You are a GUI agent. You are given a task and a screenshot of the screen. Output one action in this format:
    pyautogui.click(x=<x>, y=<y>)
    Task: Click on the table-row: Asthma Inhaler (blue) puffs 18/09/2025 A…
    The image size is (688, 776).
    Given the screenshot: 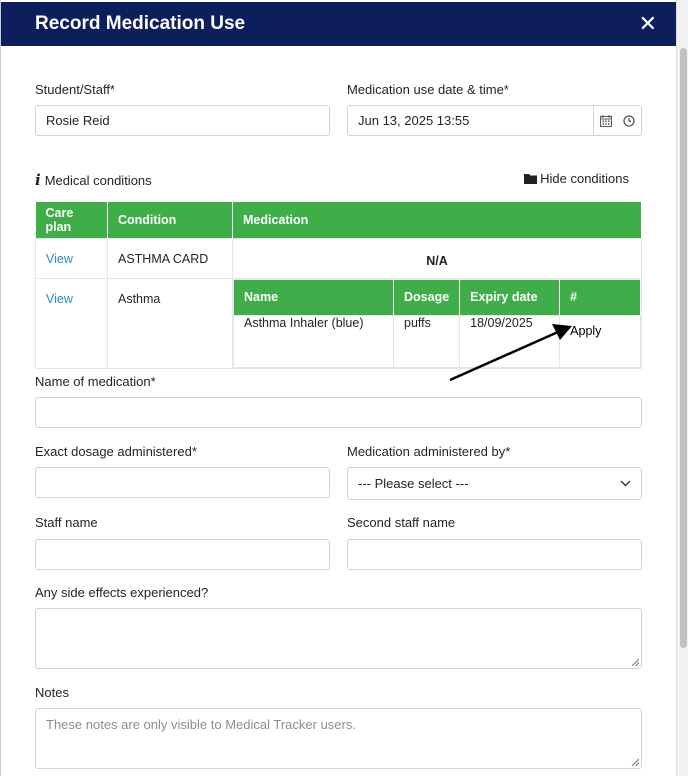 What is the action you would take?
    pyautogui.click(x=437, y=341)
    